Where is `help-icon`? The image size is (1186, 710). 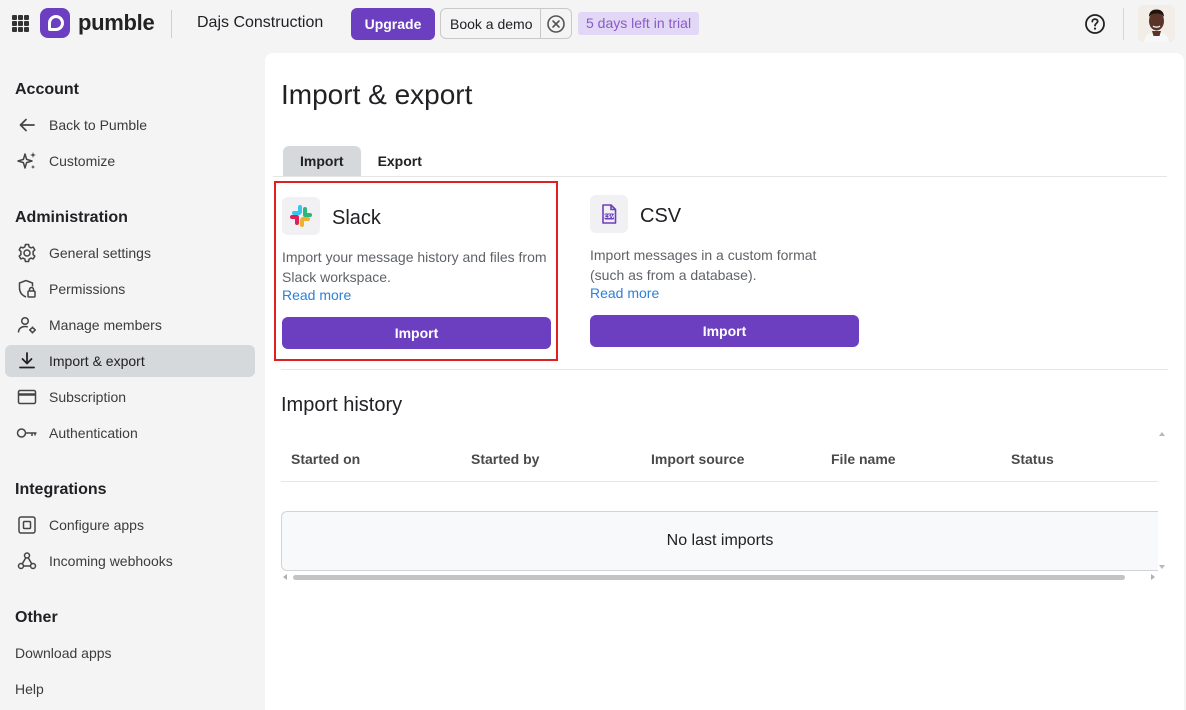
help-icon is located at coordinates (1095, 24).